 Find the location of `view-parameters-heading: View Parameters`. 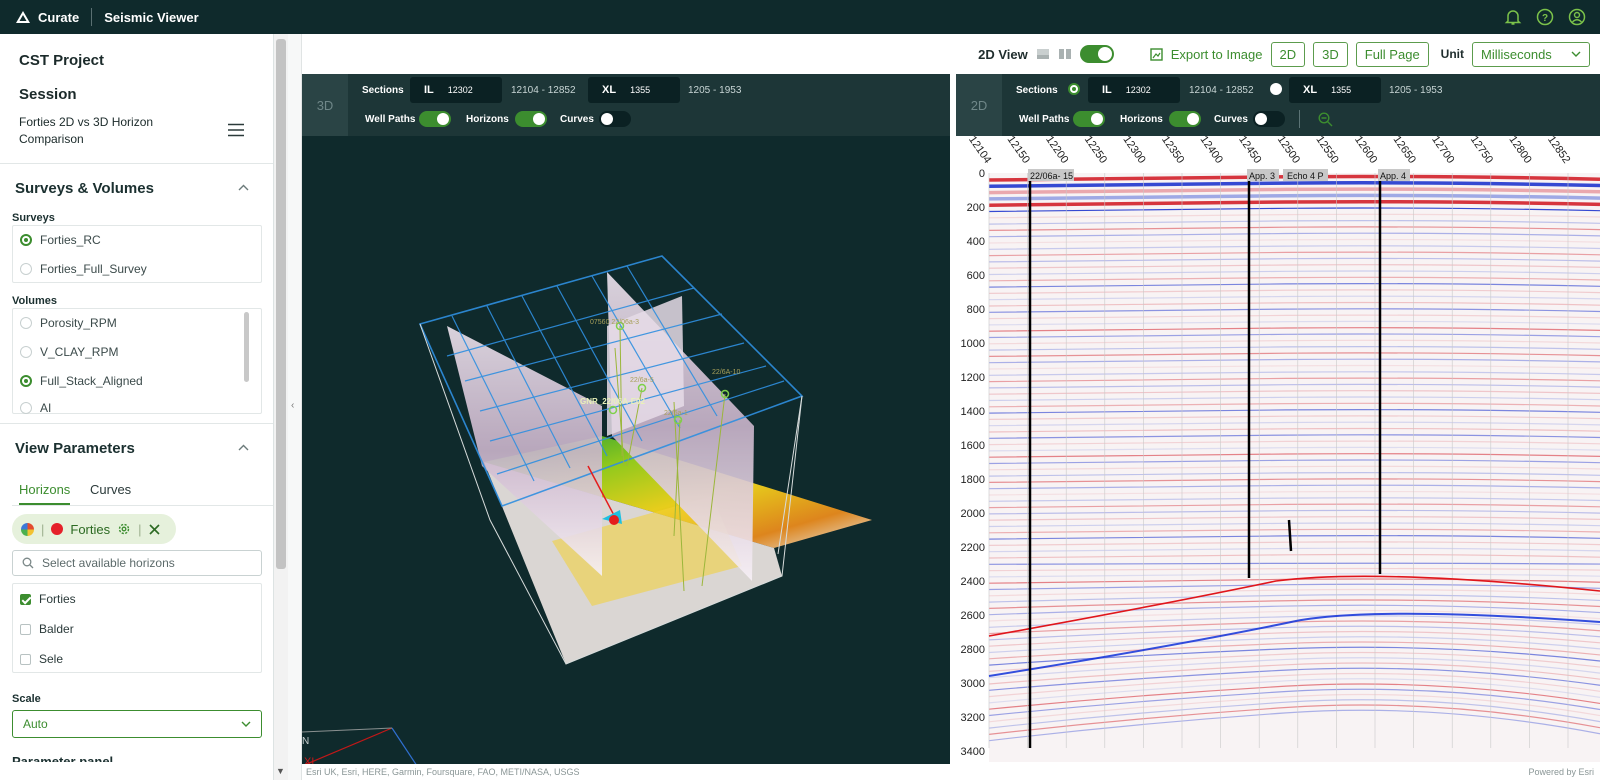

view-parameters-heading: View Parameters is located at coordinates (75, 448).